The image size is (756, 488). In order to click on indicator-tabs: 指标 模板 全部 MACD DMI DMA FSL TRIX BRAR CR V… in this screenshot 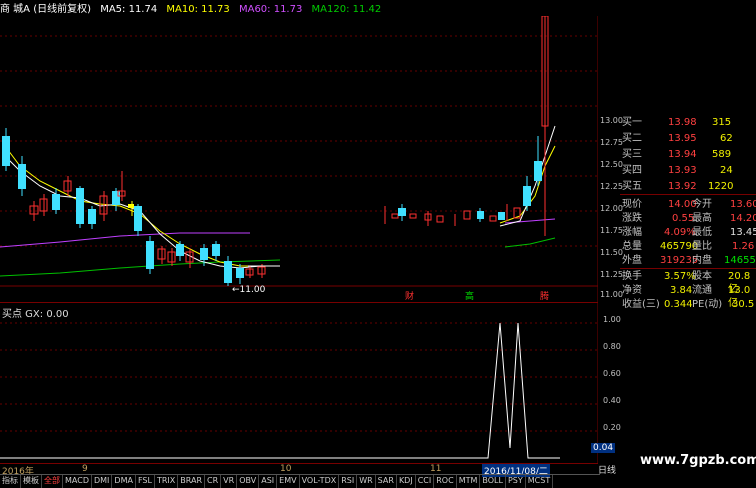, I will do `click(300, 481)`.